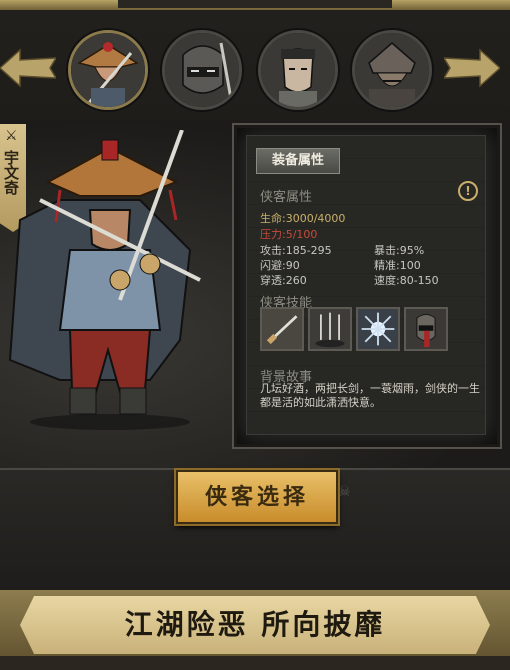 The image size is (510, 670). What do you see at coordinates (370, 395) in the screenshot?
I see `background-story: 几坛好酒，两把长剑，一蓑烟雨，剑侠的一生都是活的如此潇洒快意。` at bounding box center [370, 395].